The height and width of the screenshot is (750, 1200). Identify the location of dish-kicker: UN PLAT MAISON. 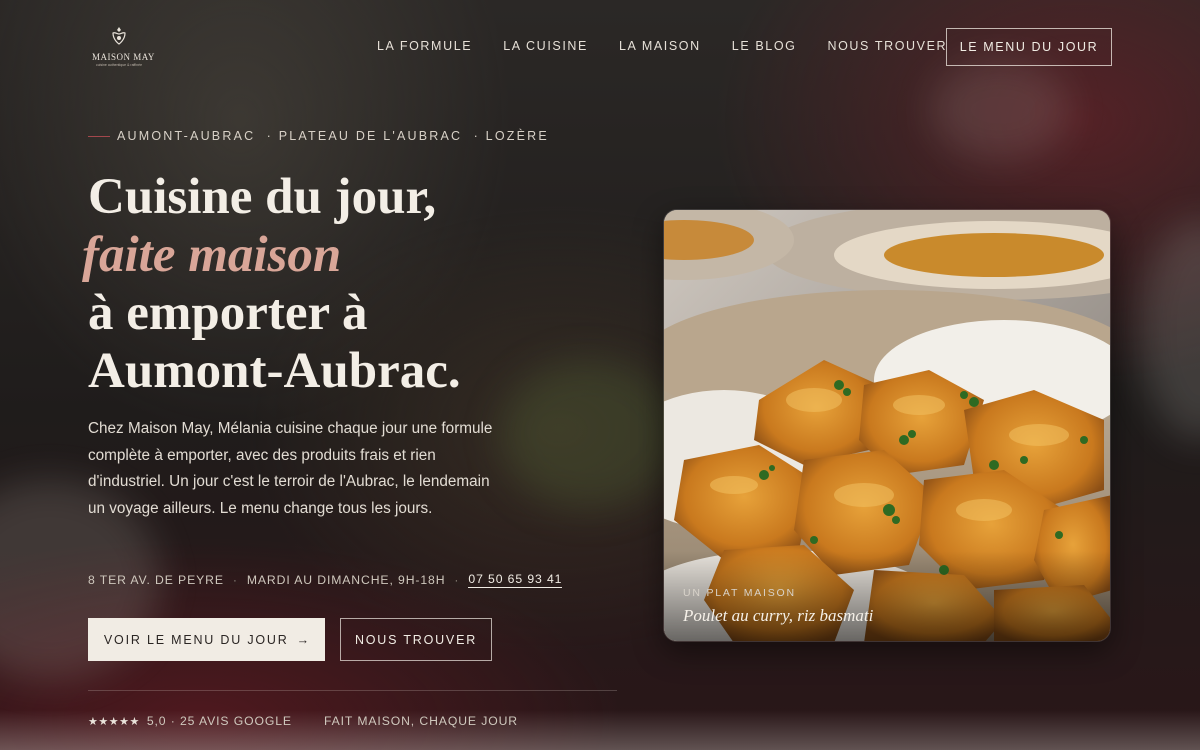
(739, 593).